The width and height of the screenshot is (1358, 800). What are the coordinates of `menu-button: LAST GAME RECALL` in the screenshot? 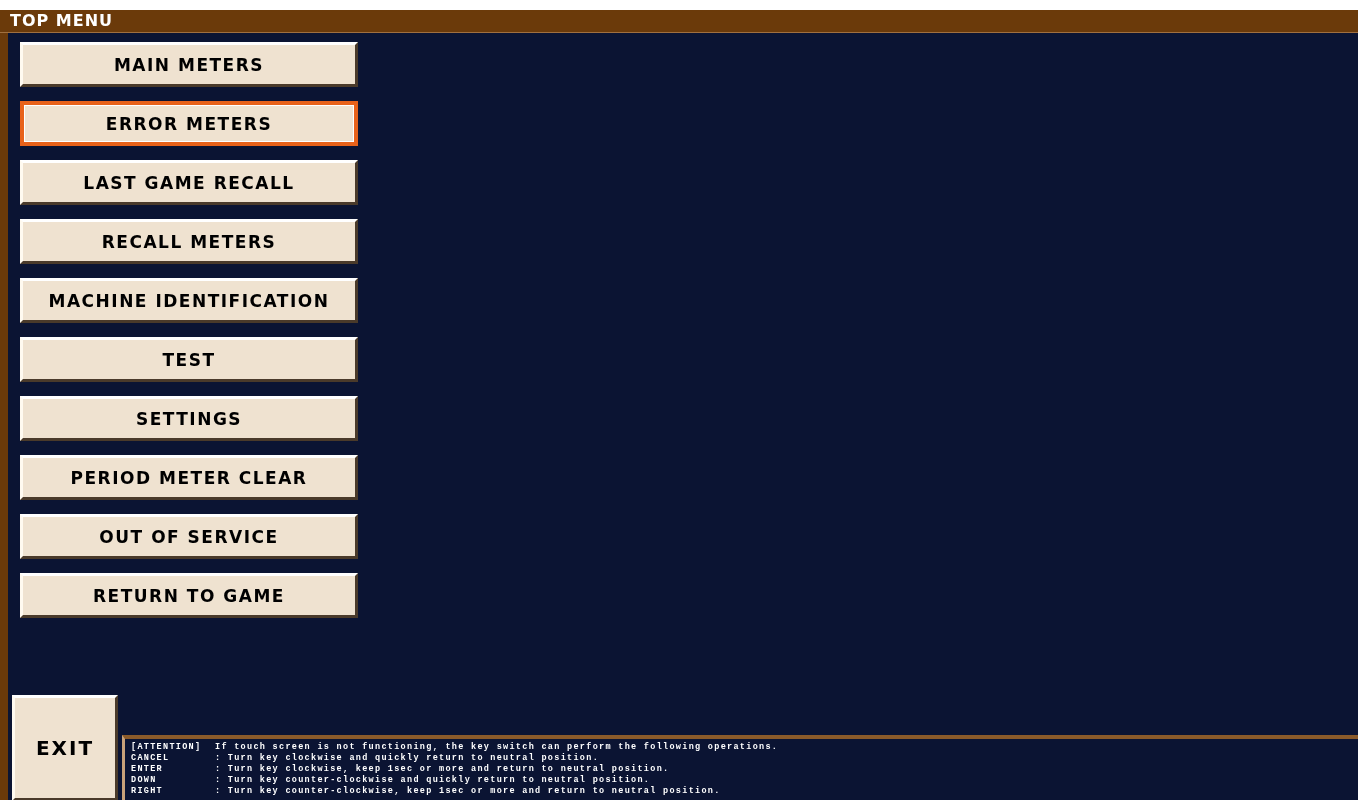 It's located at (189, 182).